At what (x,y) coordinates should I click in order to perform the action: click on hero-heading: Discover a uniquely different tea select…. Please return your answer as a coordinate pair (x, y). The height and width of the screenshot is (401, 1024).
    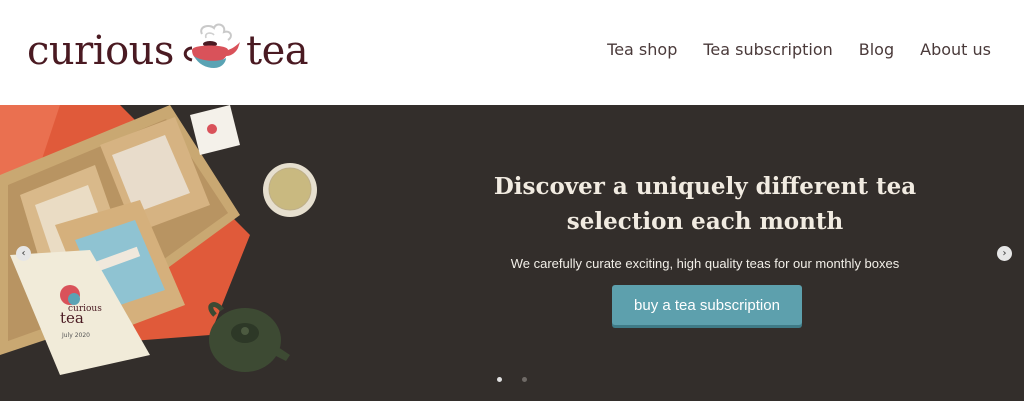
    Looking at the image, I should click on (705, 204).